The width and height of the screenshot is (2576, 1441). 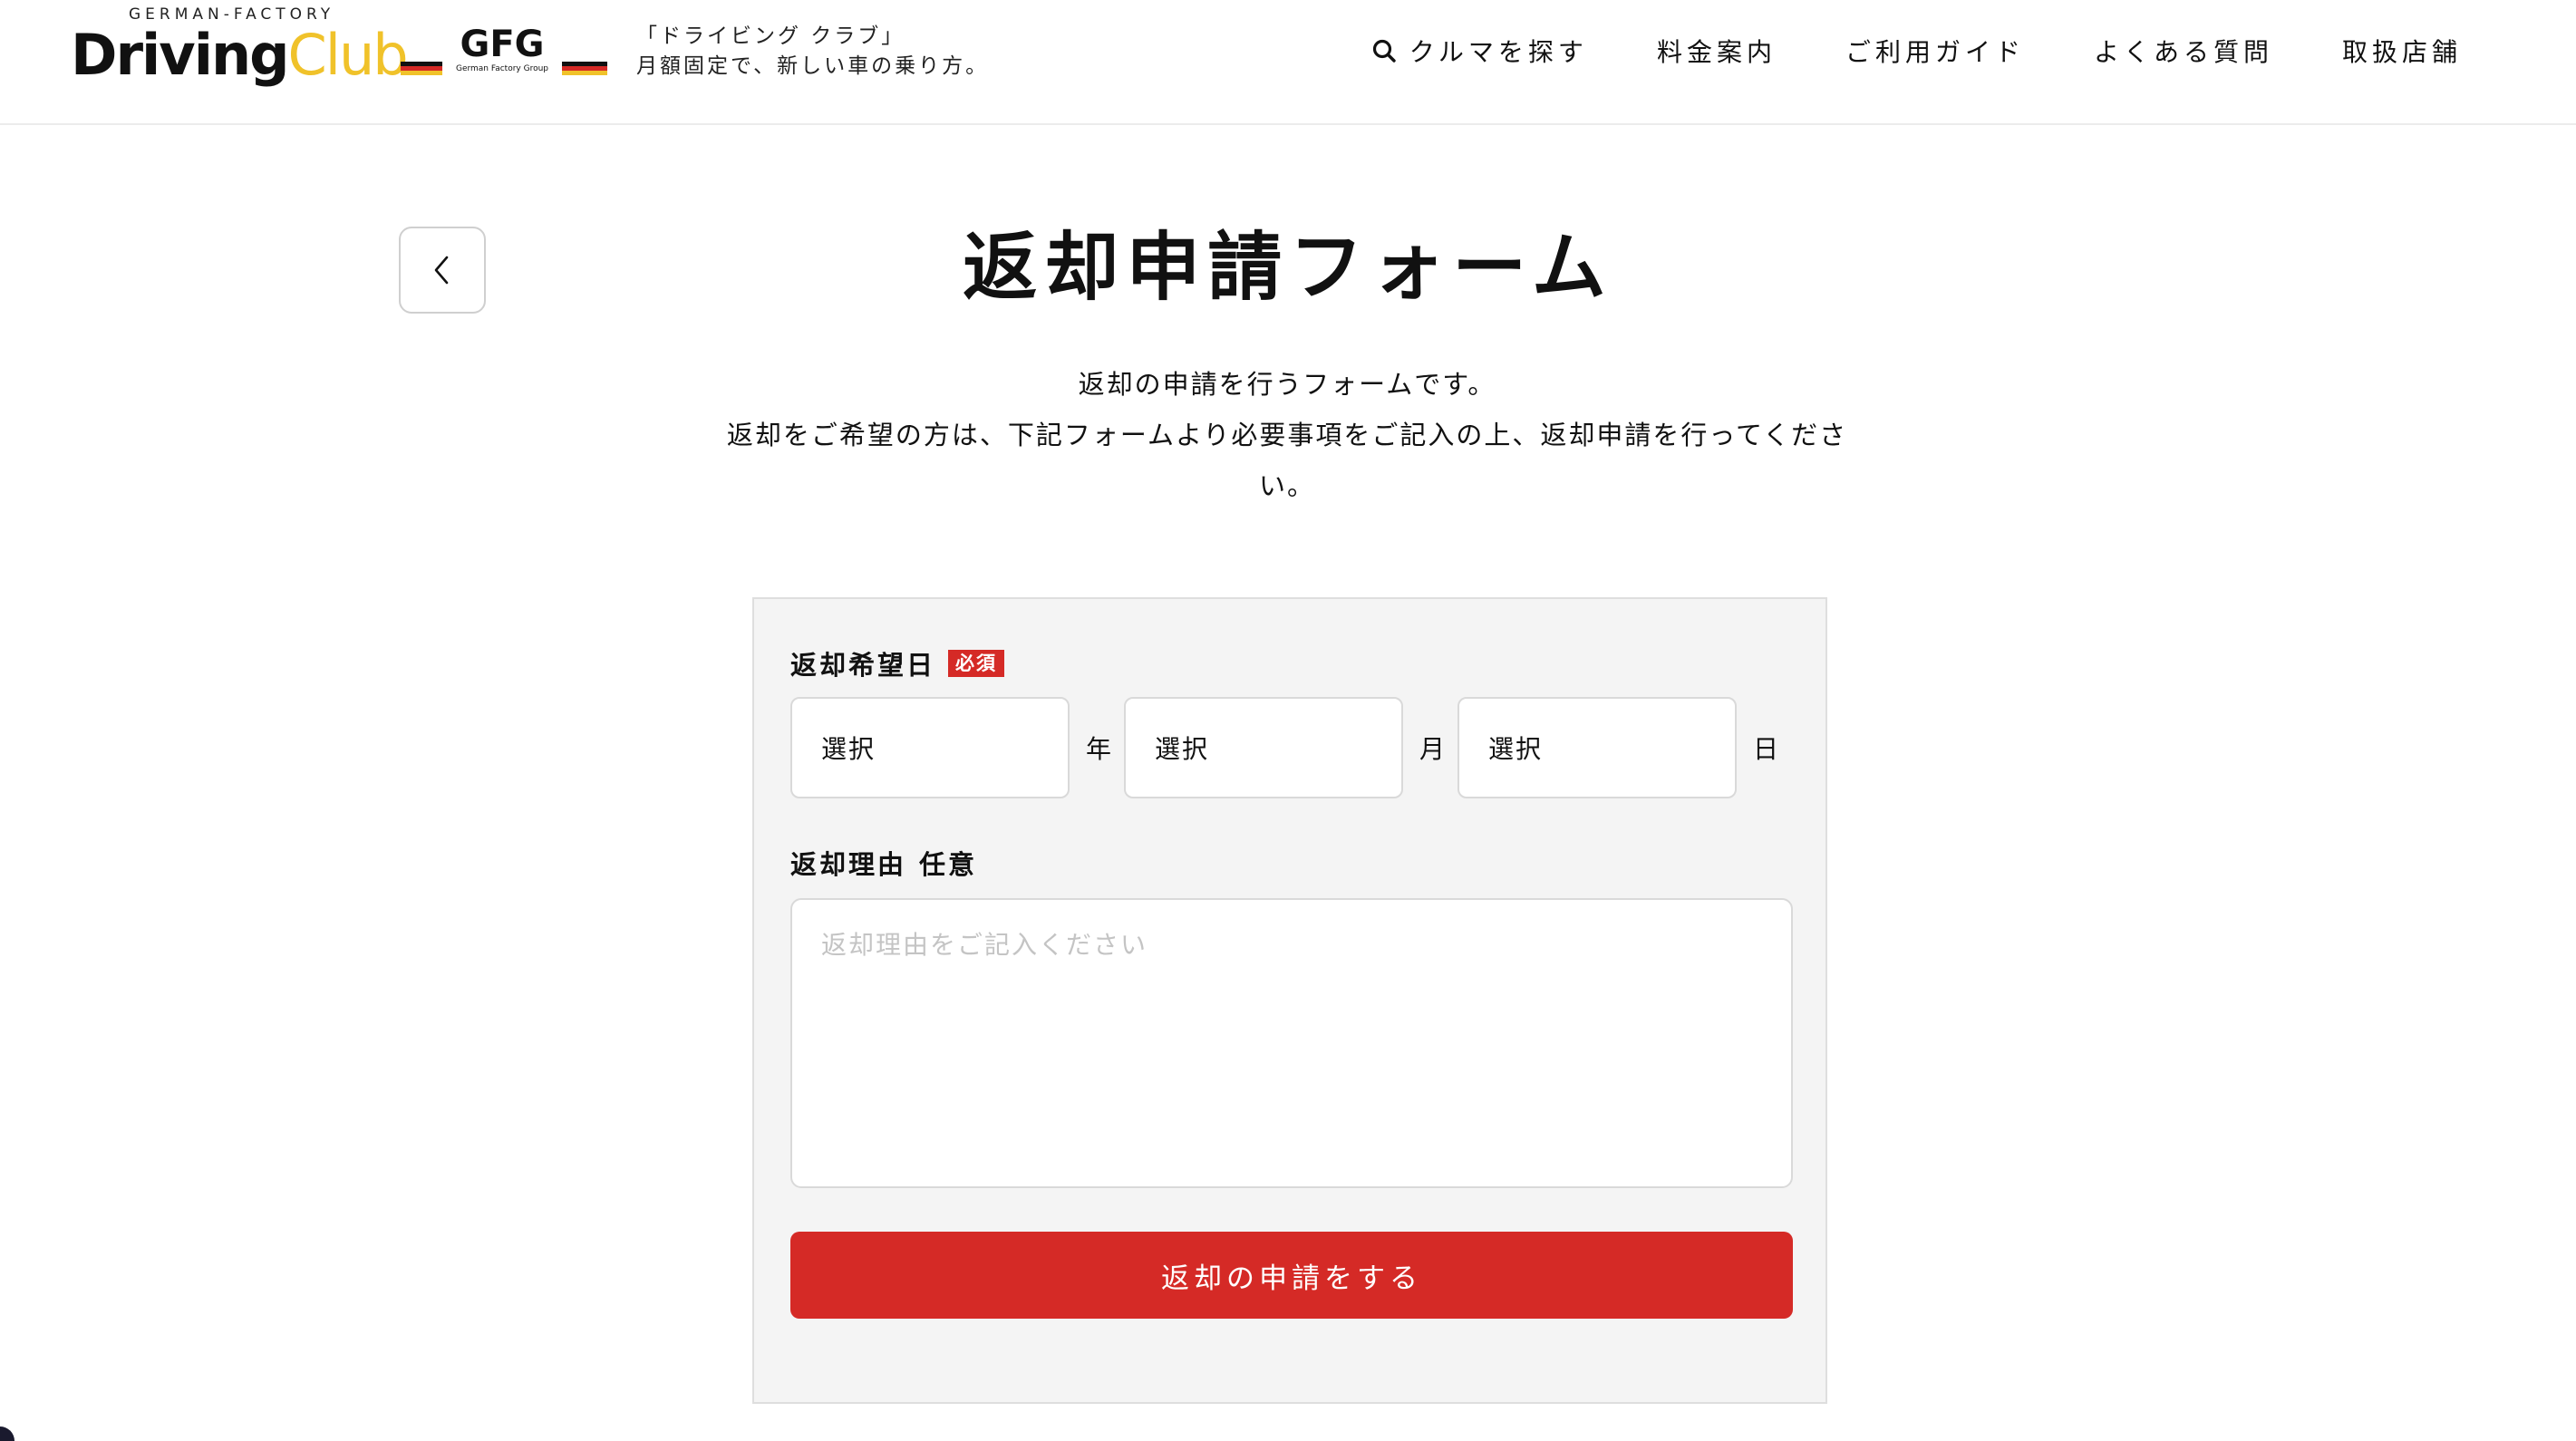 What do you see at coordinates (1717, 51) in the screenshot?
I see `nav-pricing: 料金案内` at bounding box center [1717, 51].